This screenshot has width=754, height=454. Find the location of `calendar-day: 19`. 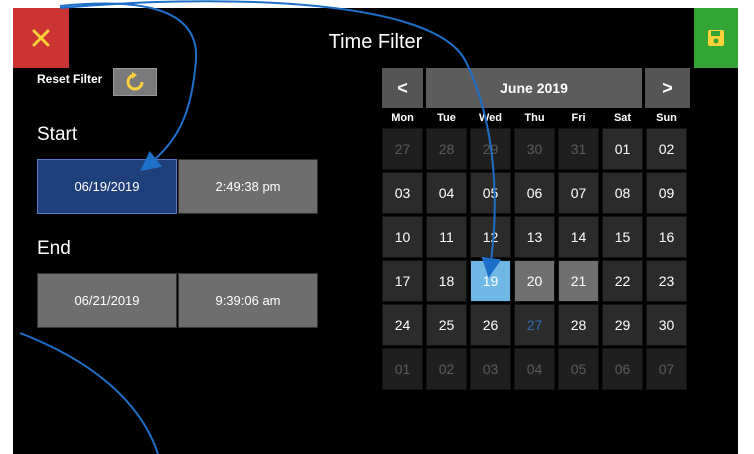

calendar-day: 19 is located at coordinates (490, 281).